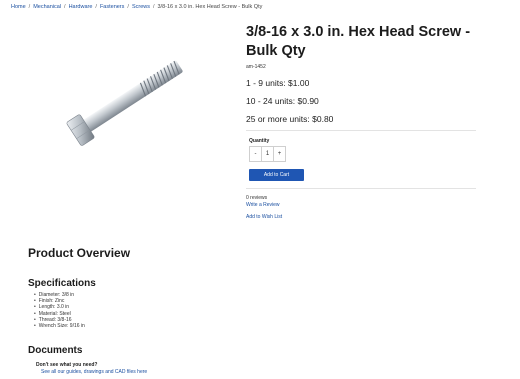 Image resolution: width=520 pixels, height=379 pixels. Describe the element at coordinates (264, 217) in the screenshot. I see `add-to-wish-list-link: Add to Wish List` at that location.